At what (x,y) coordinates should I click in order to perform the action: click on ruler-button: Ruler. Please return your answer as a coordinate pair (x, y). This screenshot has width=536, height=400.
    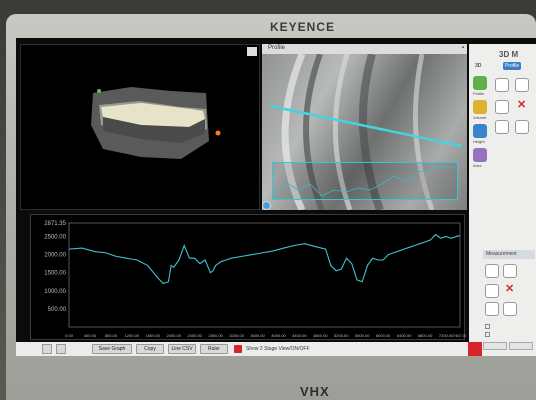
    Looking at the image, I should click on (214, 349).